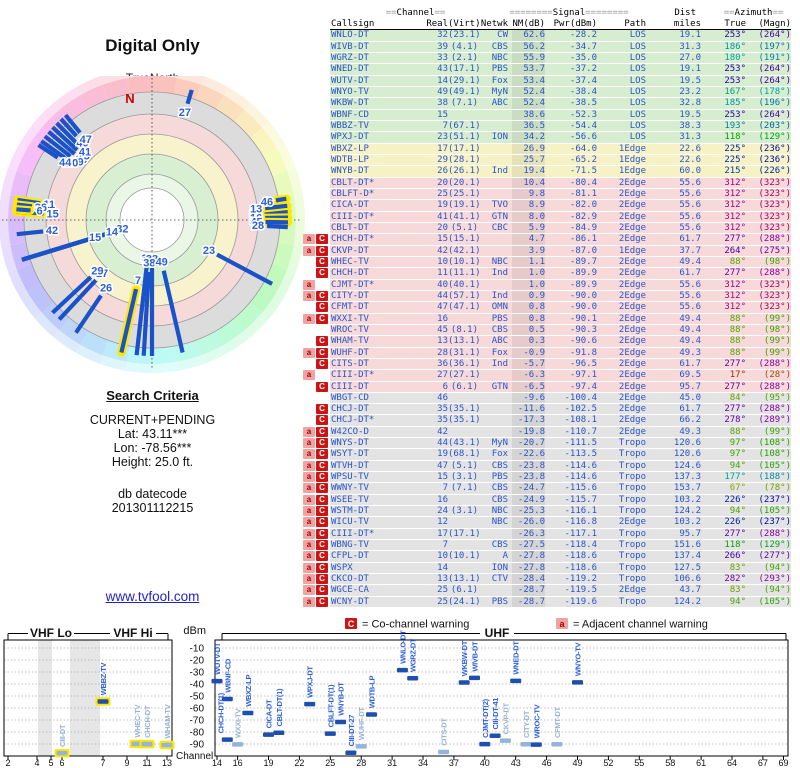 The width and height of the screenshot is (800, 768). What do you see at coordinates (353, 533) in the screenshot?
I see `cell-callsign: CIII-DT*` at bounding box center [353, 533].